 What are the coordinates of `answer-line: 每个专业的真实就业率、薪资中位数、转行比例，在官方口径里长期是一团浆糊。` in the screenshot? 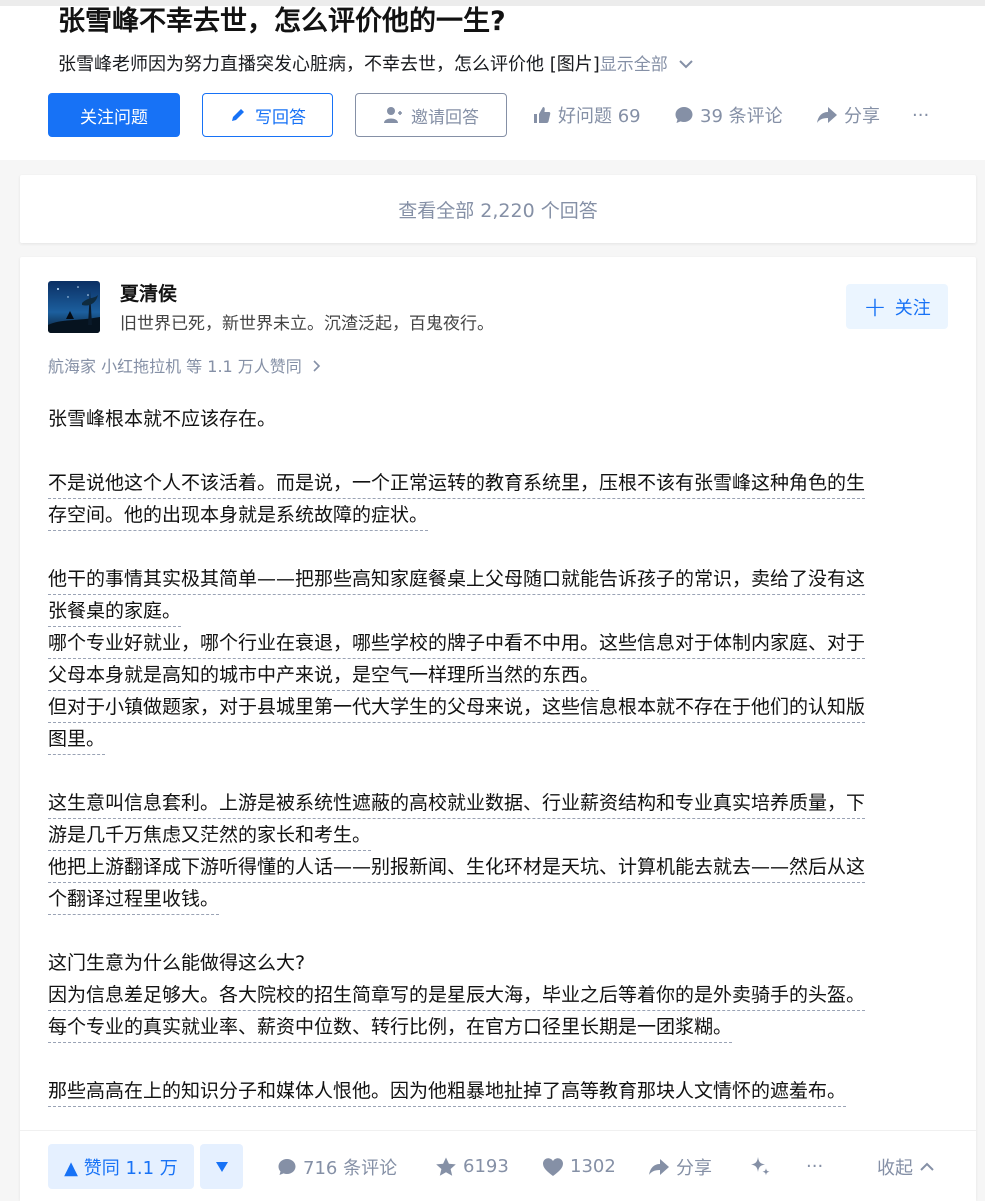 It's located at (390, 1027).